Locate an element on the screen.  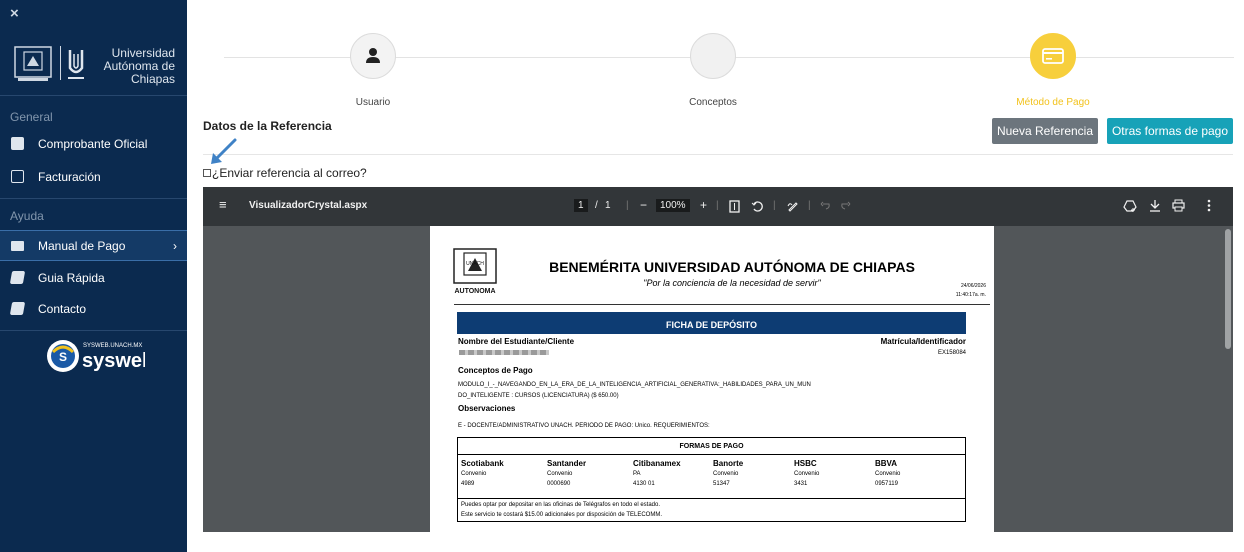
id-value: EX158084 is located at coordinates (951, 353).